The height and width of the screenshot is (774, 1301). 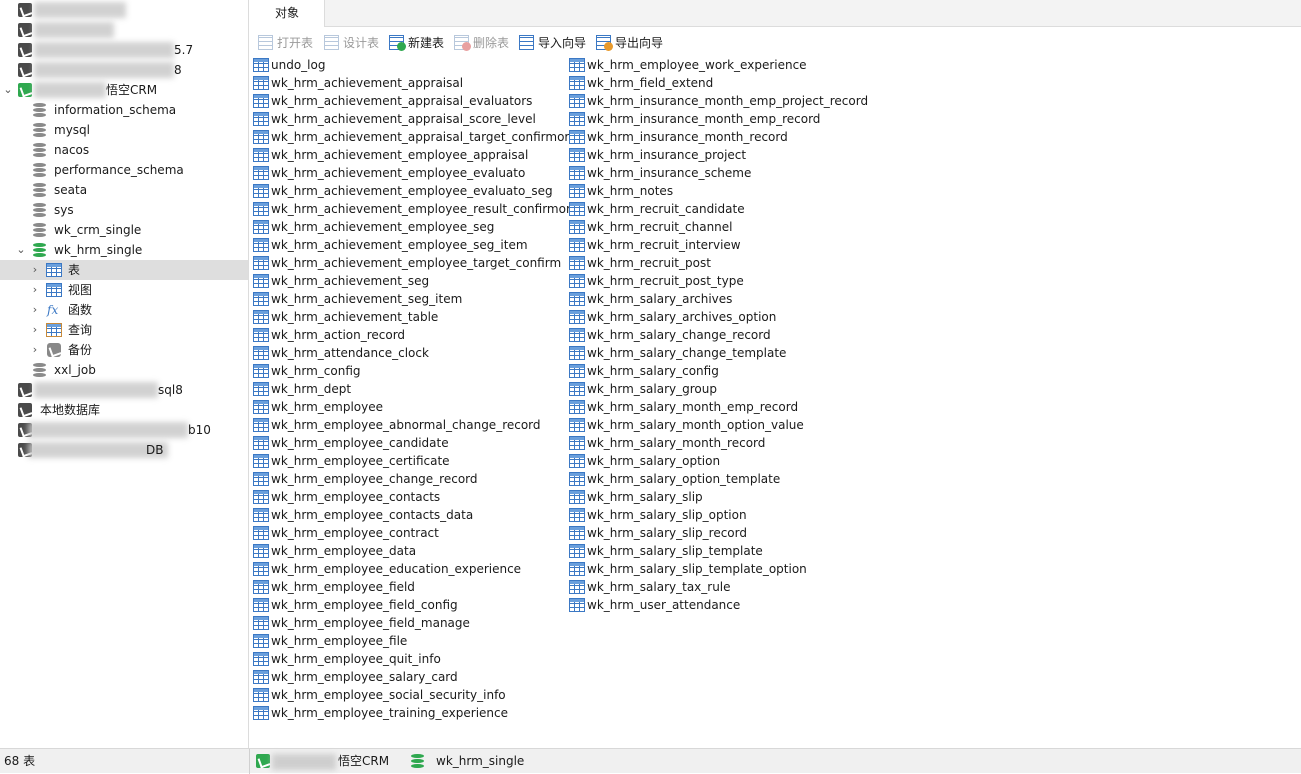 What do you see at coordinates (351, 43) in the screenshot?
I see `design-table-button: 设计表` at bounding box center [351, 43].